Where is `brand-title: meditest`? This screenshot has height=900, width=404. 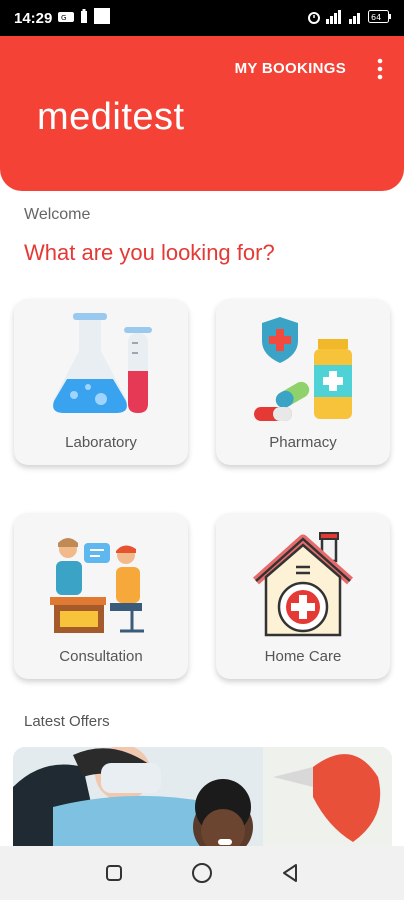 brand-title: meditest is located at coordinates (111, 117).